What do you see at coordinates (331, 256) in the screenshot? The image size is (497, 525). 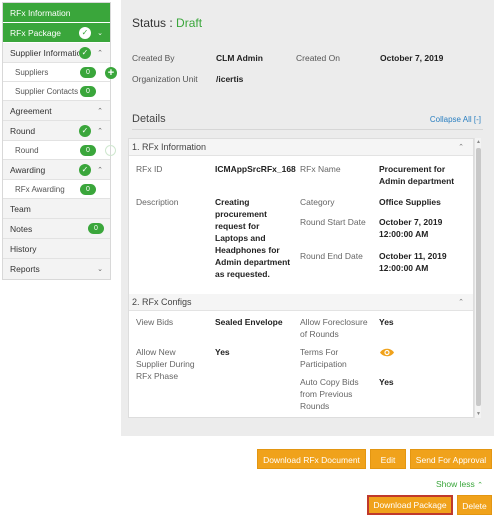 I see `round-end-label: Round End Date` at bounding box center [331, 256].